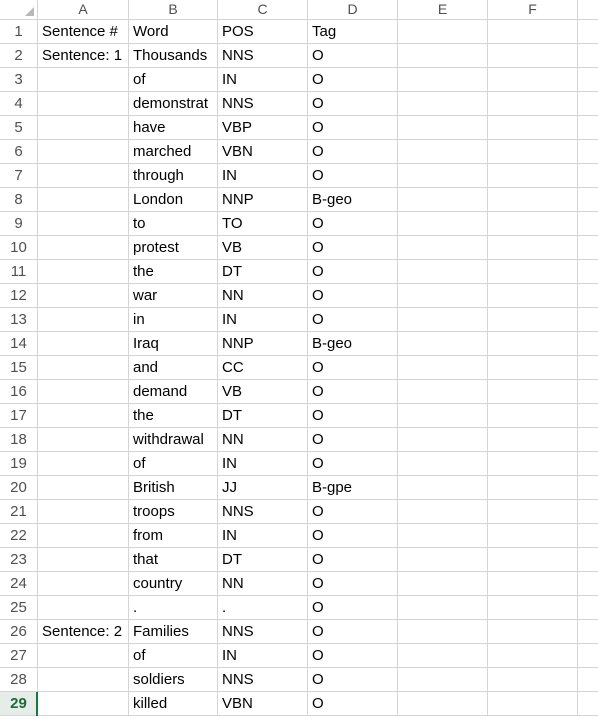 This screenshot has width=598, height=719. Describe the element at coordinates (173, 224) in the screenshot. I see `cell-b: to` at that location.